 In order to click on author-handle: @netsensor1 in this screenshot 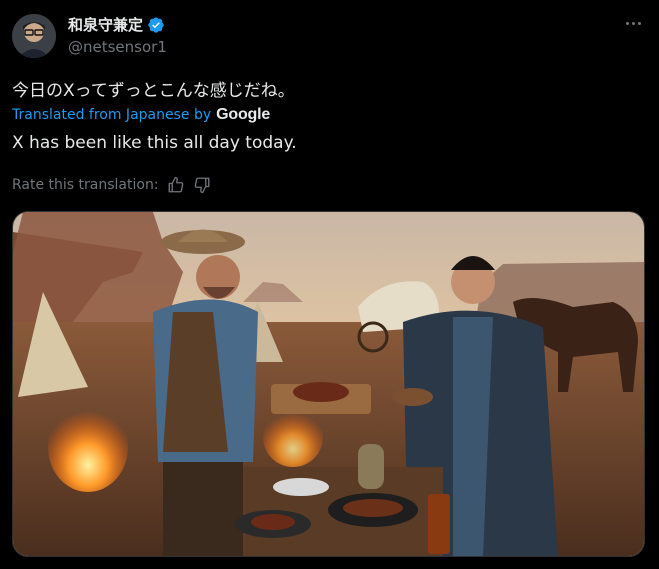, I will do `click(117, 47)`.